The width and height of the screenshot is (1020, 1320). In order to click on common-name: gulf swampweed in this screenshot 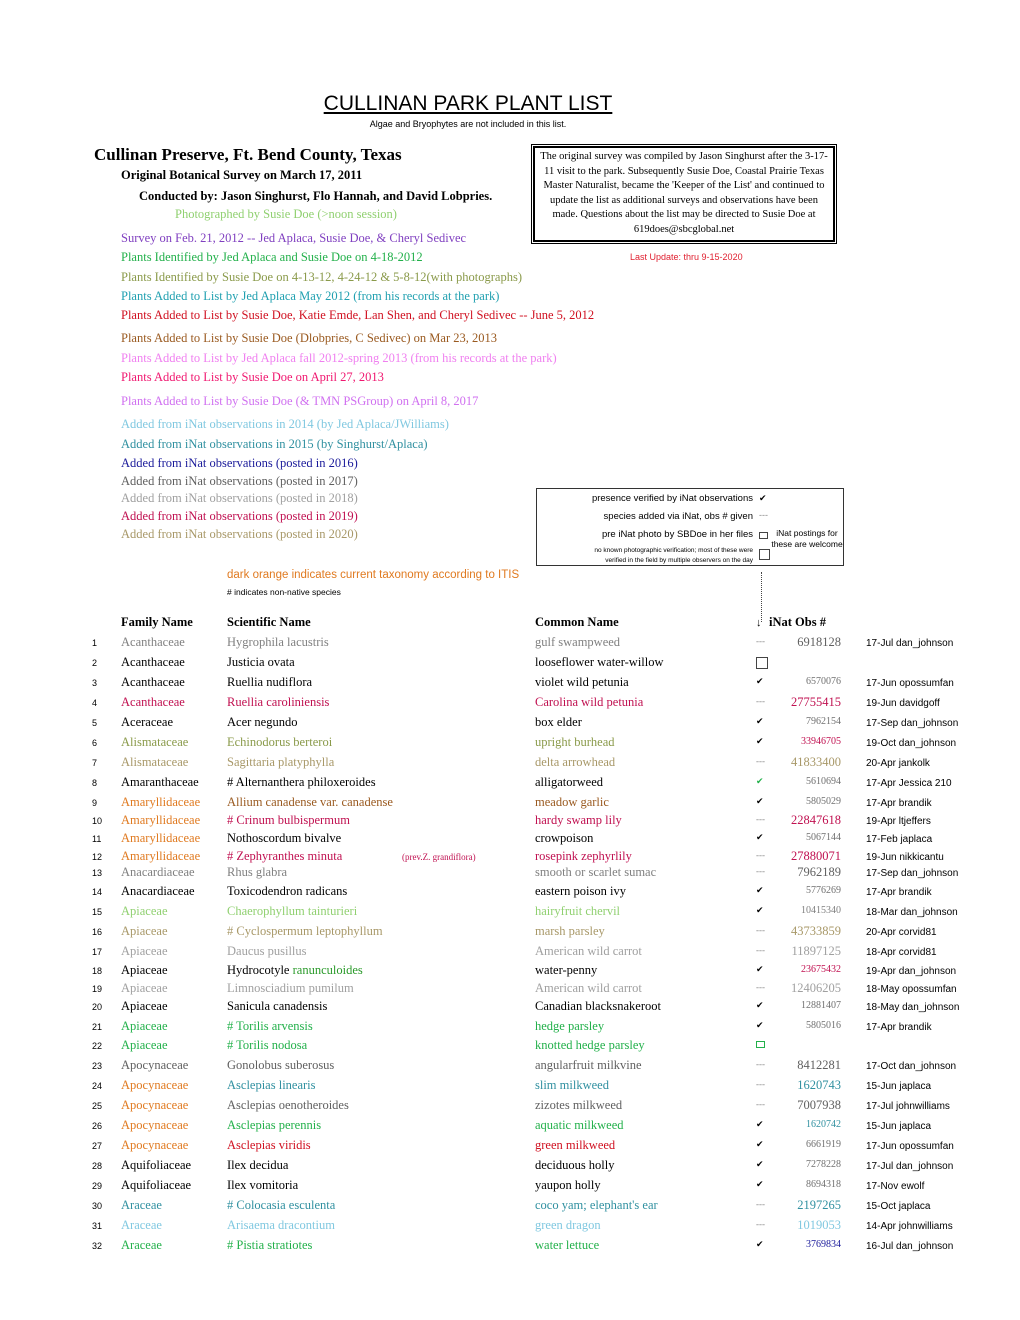, I will do `click(578, 642)`.